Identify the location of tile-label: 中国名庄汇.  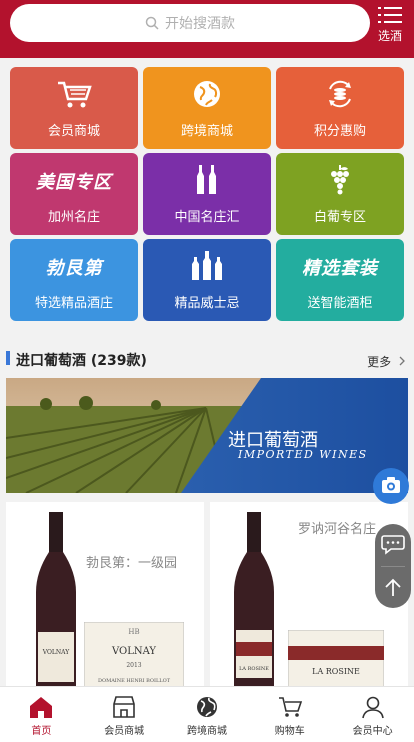
(207, 217).